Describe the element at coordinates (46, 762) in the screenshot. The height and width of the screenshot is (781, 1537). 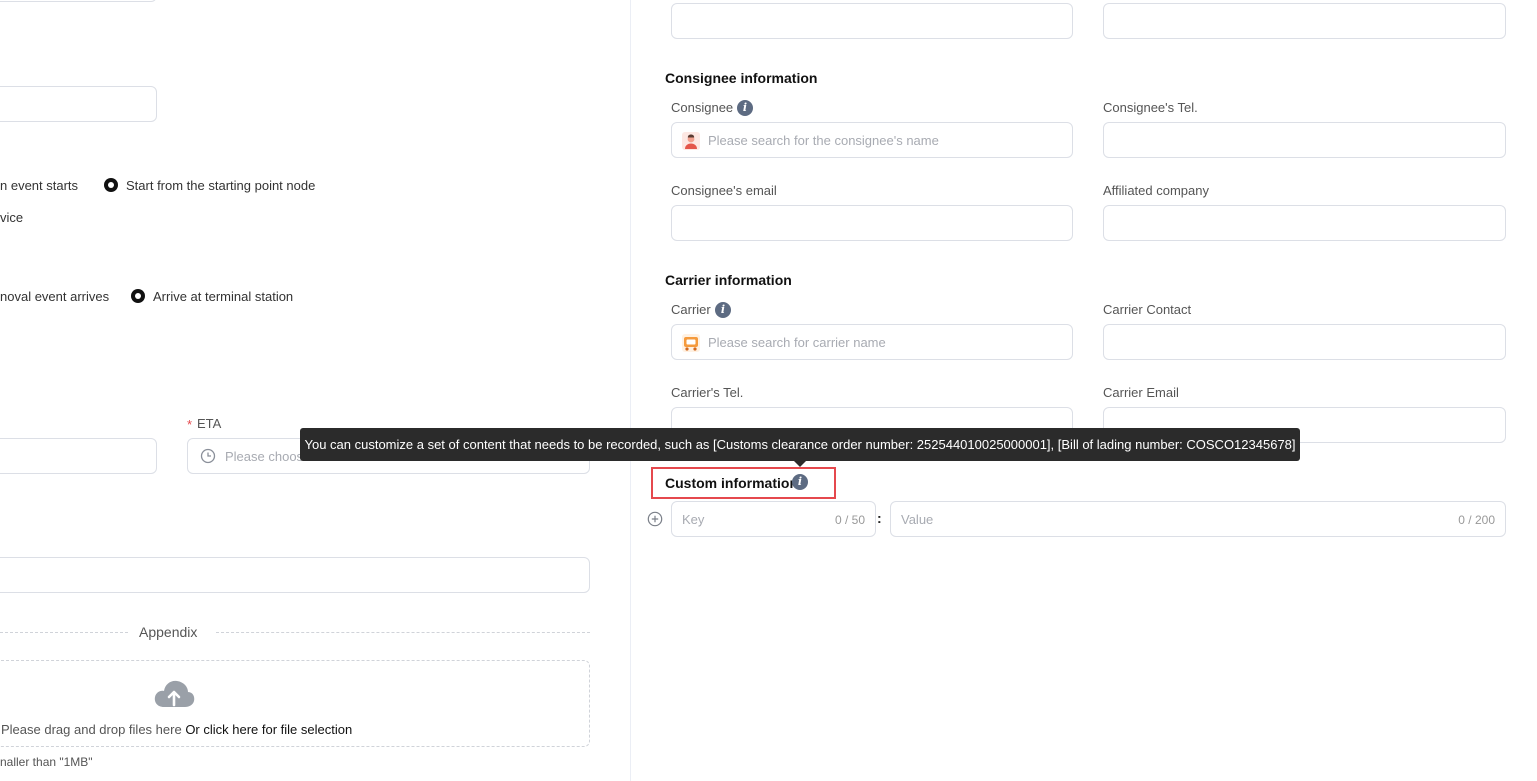
I see `upload-size-hint: naller than "1MB"` at that location.